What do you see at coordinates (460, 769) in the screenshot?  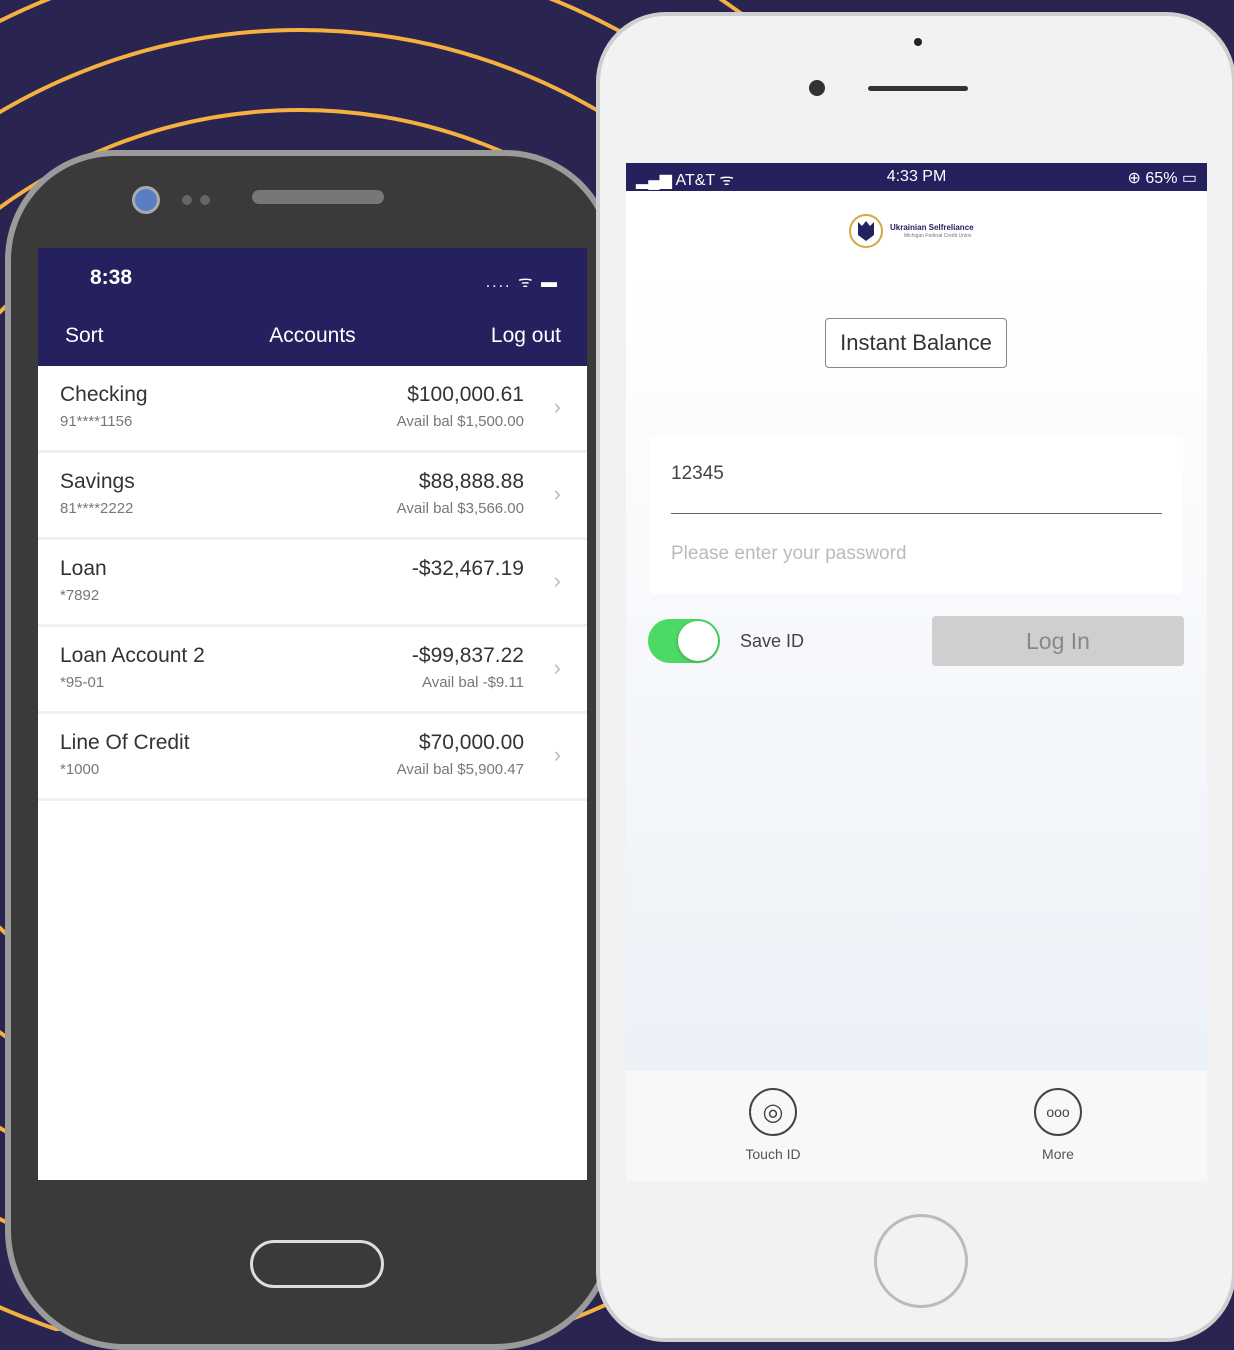 I see `account-available-balance: Avail bal $5,900.47` at bounding box center [460, 769].